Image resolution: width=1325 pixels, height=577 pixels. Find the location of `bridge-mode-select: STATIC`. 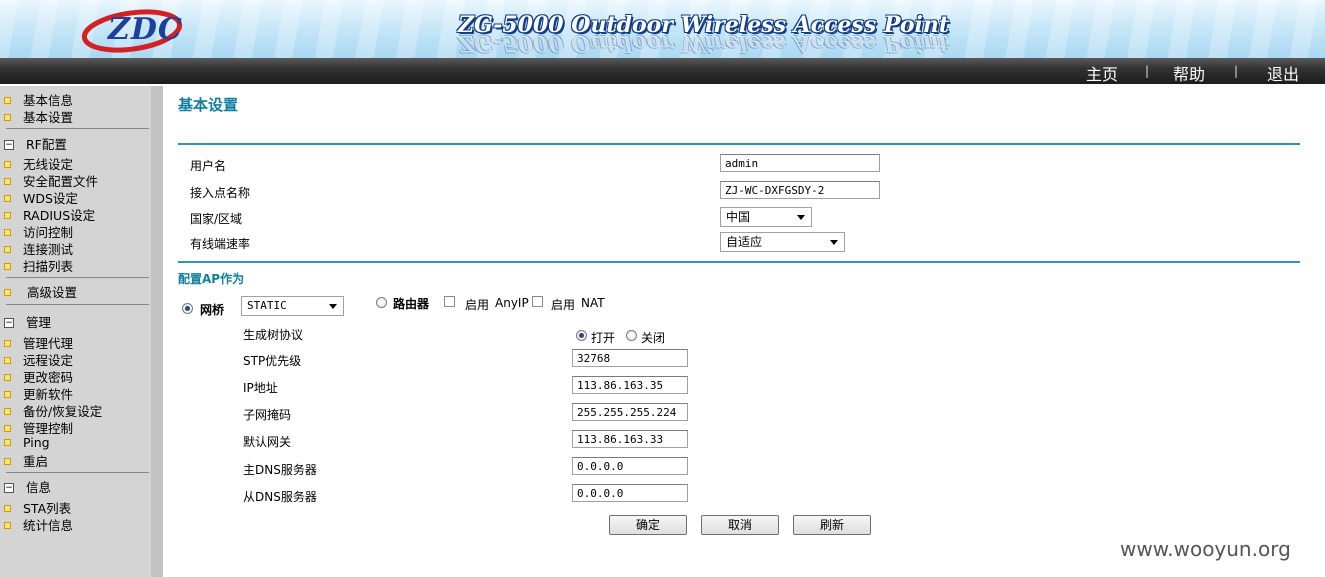

bridge-mode-select: STATIC is located at coordinates (292, 306).